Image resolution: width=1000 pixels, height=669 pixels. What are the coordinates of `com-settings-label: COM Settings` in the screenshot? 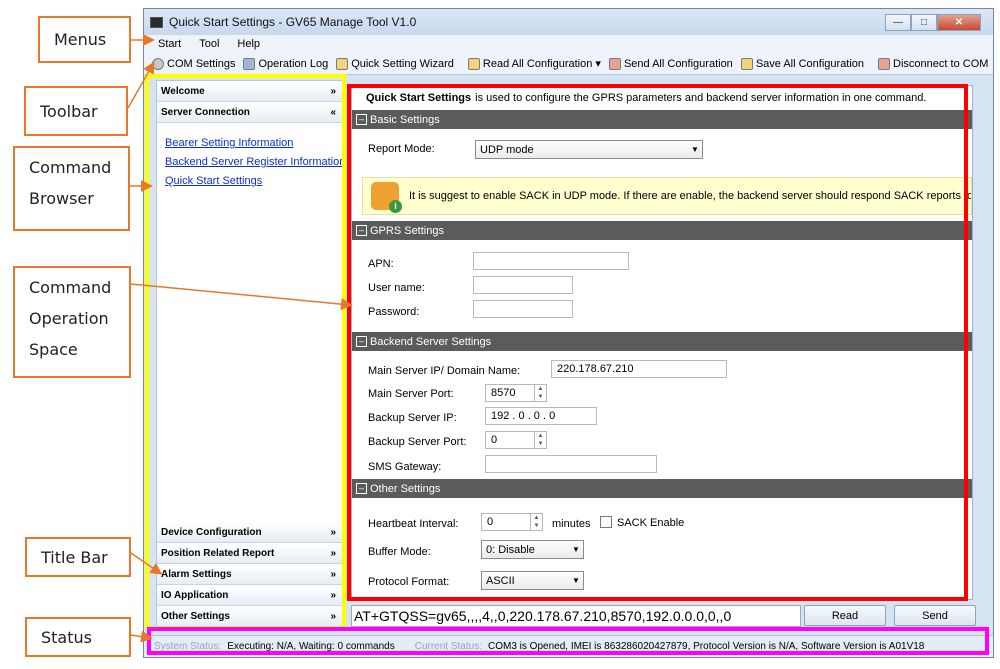 It's located at (201, 63).